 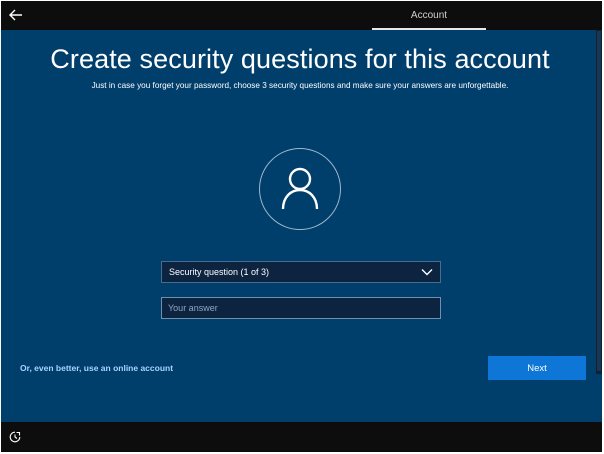 I want to click on back-button, so click(x=16, y=15).